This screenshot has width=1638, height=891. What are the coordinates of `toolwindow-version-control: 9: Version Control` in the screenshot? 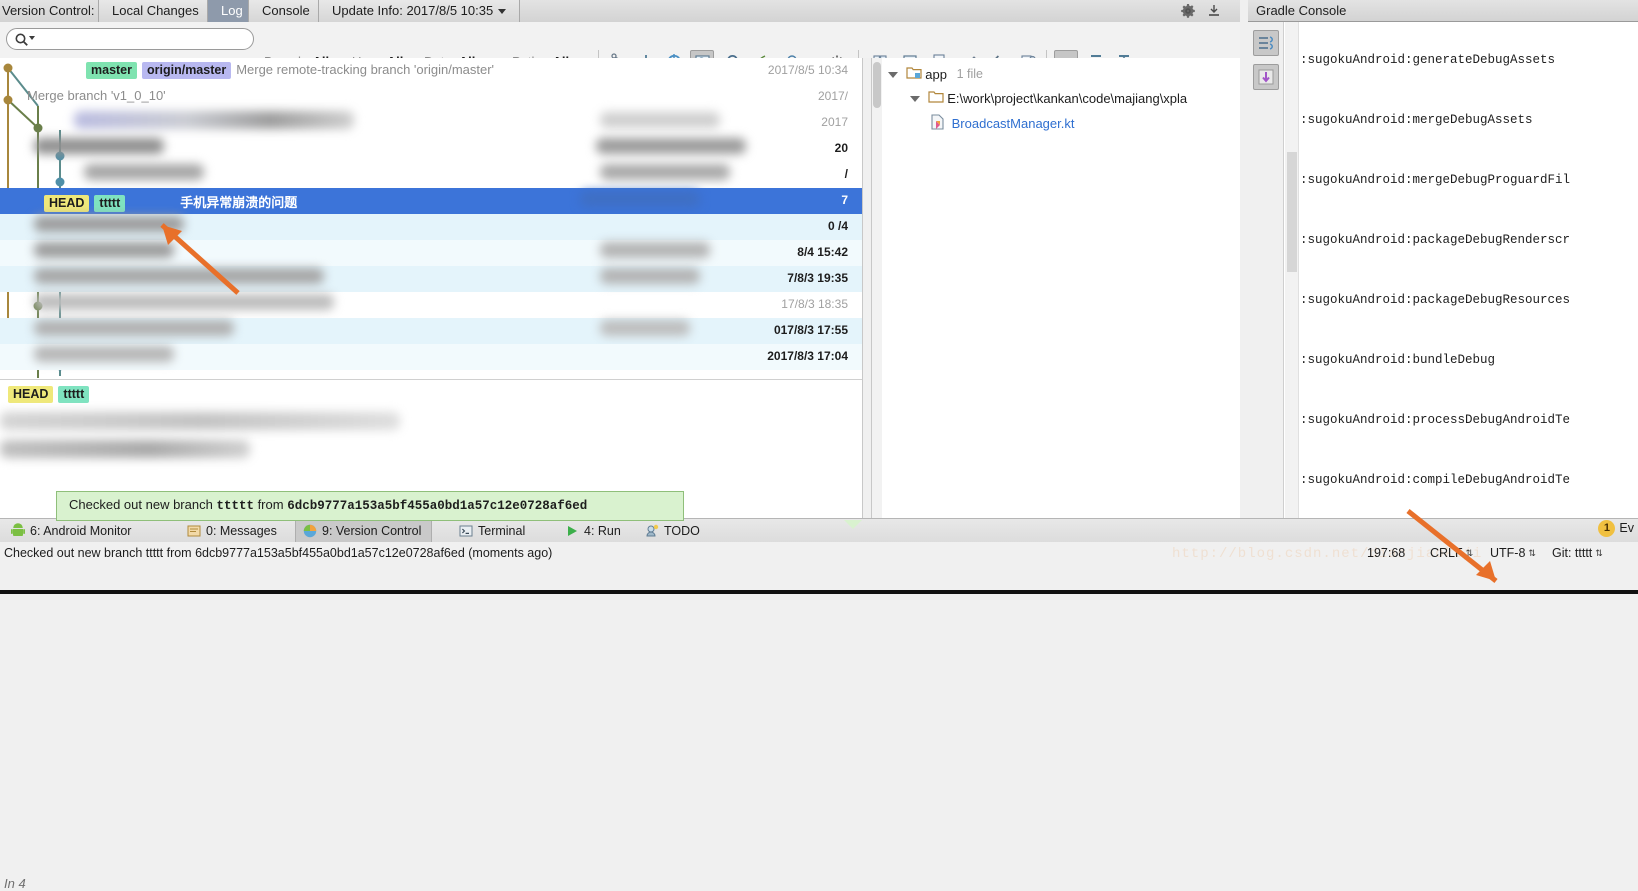 It's located at (364, 531).